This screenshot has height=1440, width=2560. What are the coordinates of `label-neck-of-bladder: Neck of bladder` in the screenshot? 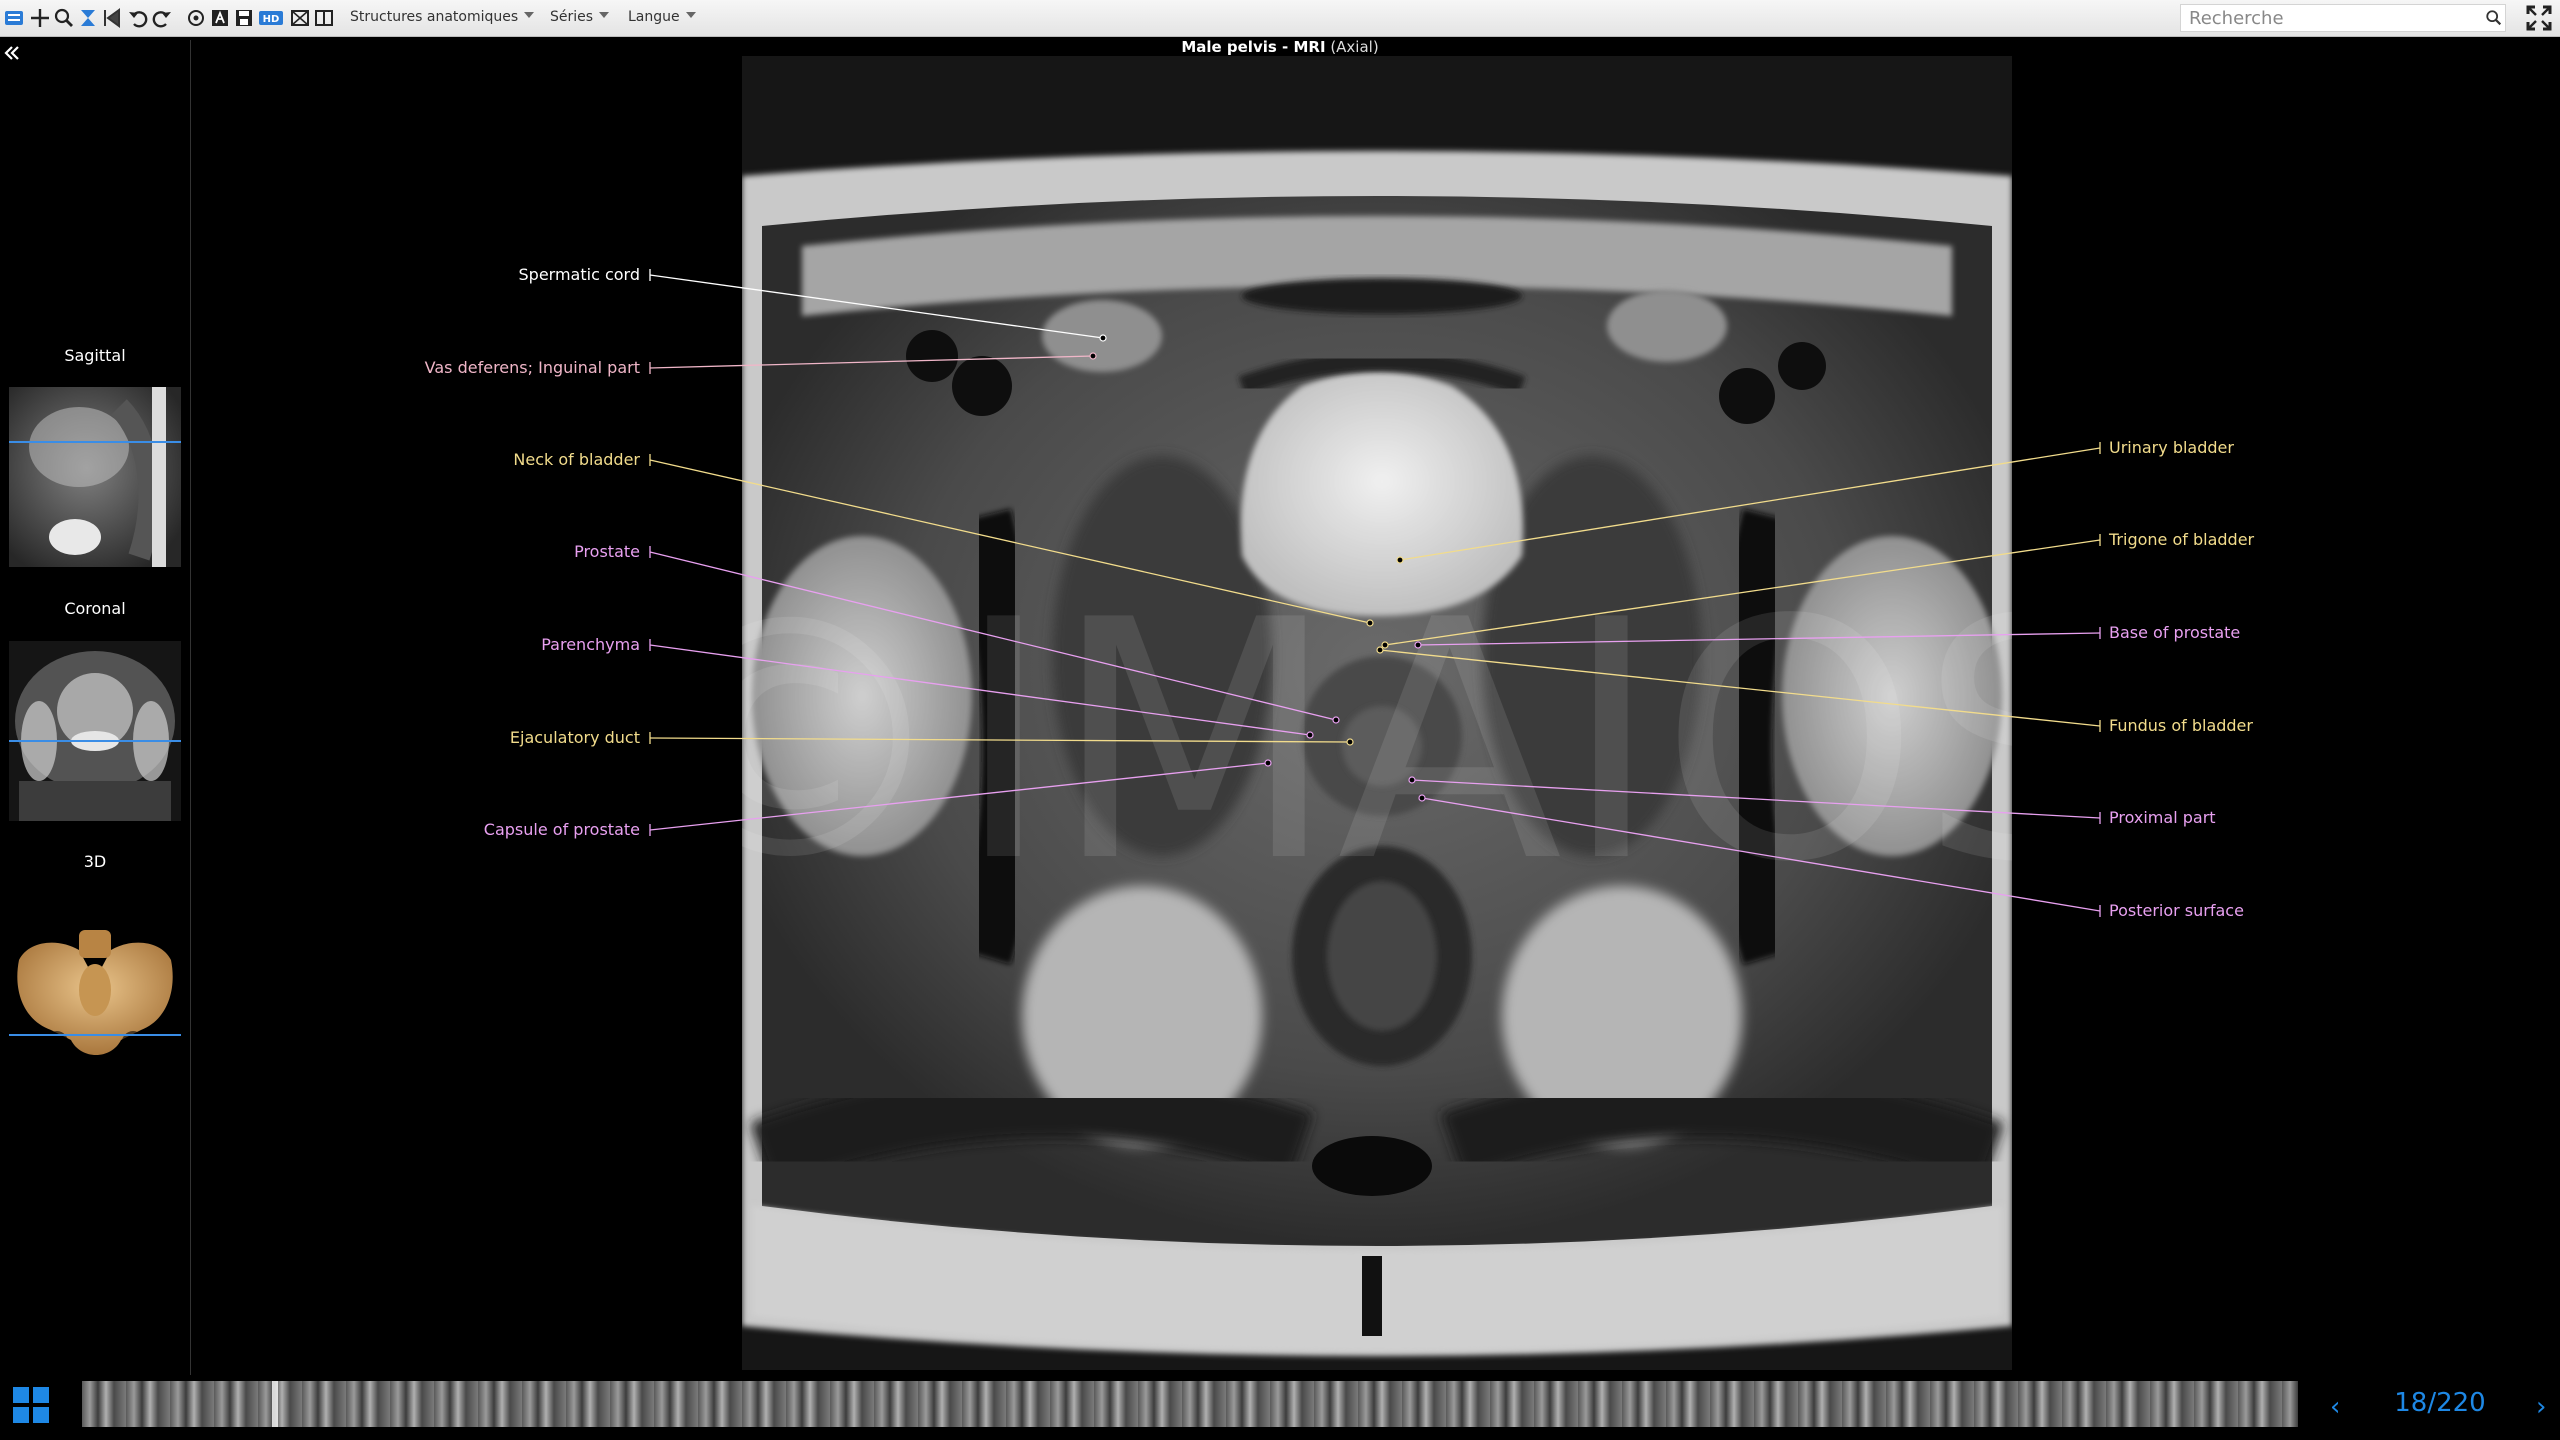 It's located at (576, 459).